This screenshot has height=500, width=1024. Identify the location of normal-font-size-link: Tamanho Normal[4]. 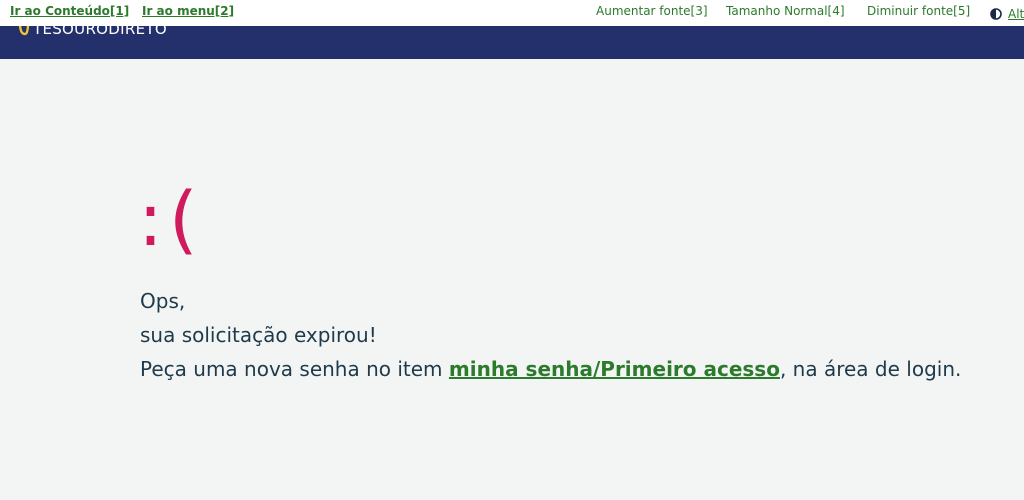
(785, 11).